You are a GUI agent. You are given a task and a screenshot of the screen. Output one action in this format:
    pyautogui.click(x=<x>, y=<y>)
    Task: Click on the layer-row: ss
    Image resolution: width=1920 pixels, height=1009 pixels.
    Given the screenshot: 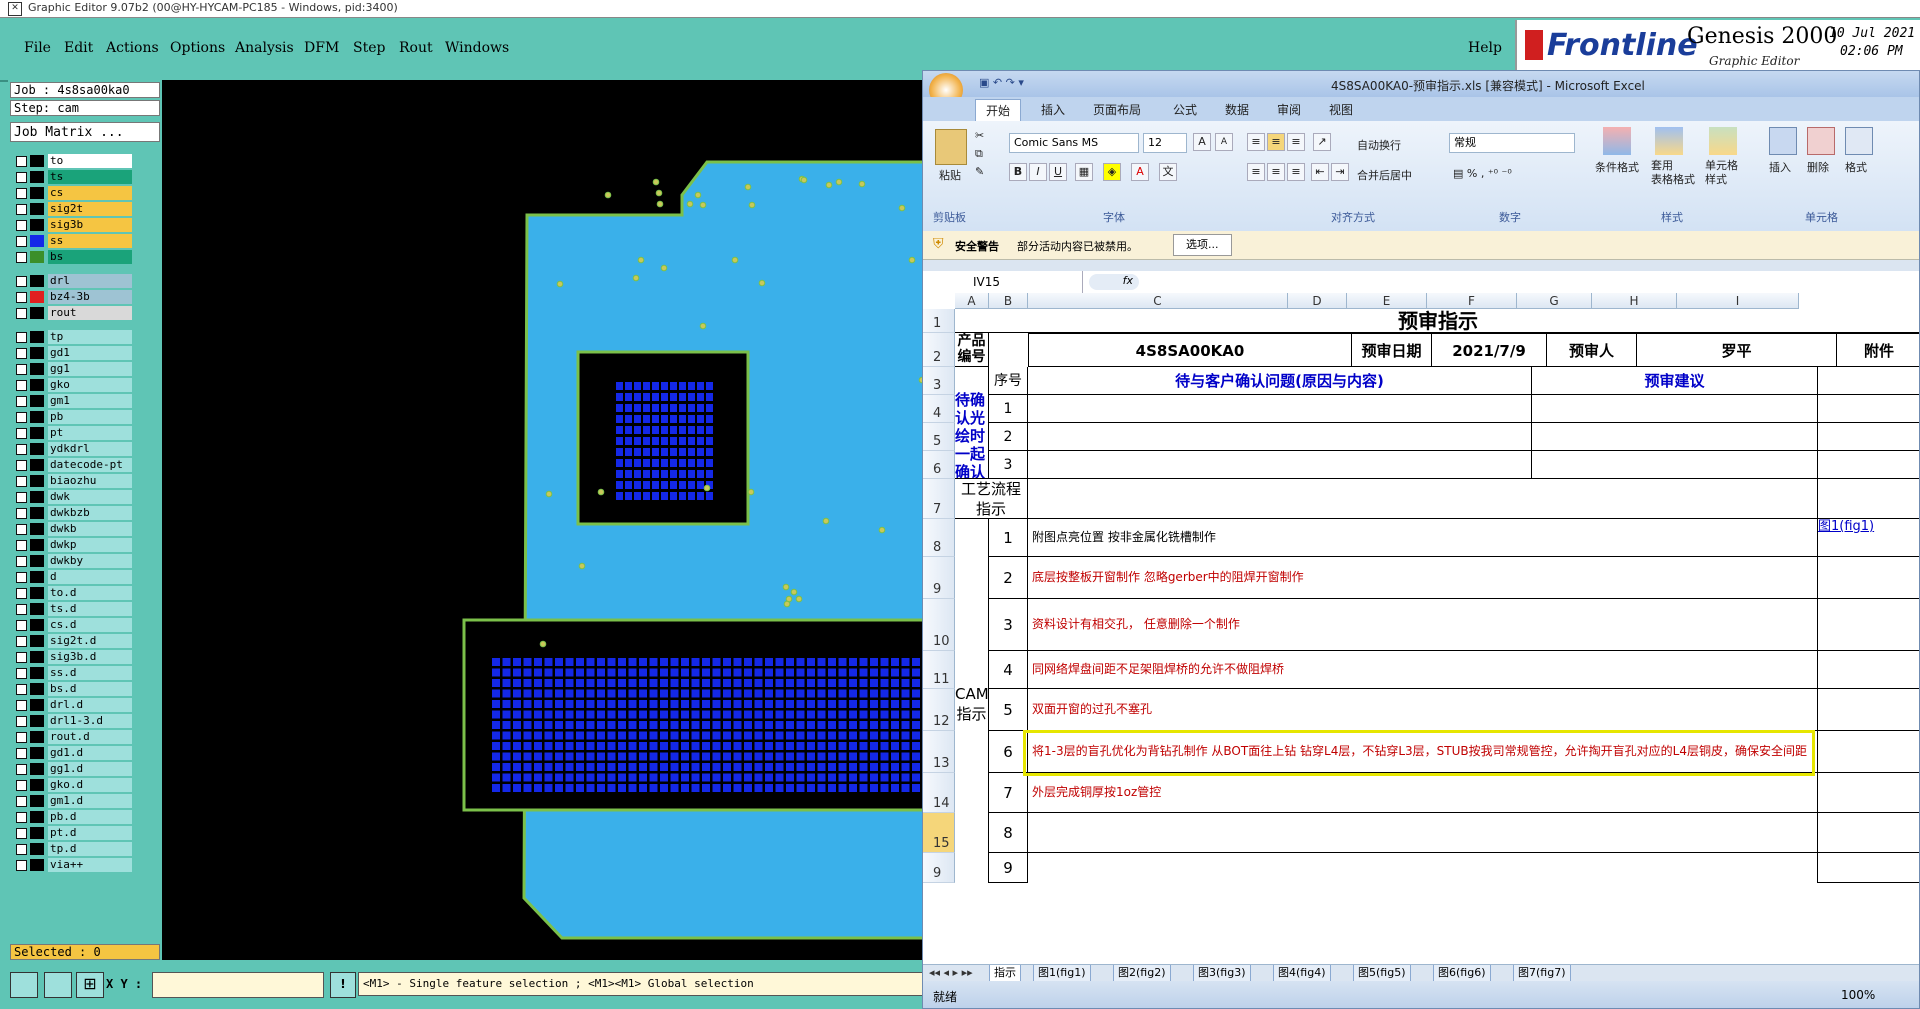 What is the action you would take?
    pyautogui.click(x=72, y=241)
    